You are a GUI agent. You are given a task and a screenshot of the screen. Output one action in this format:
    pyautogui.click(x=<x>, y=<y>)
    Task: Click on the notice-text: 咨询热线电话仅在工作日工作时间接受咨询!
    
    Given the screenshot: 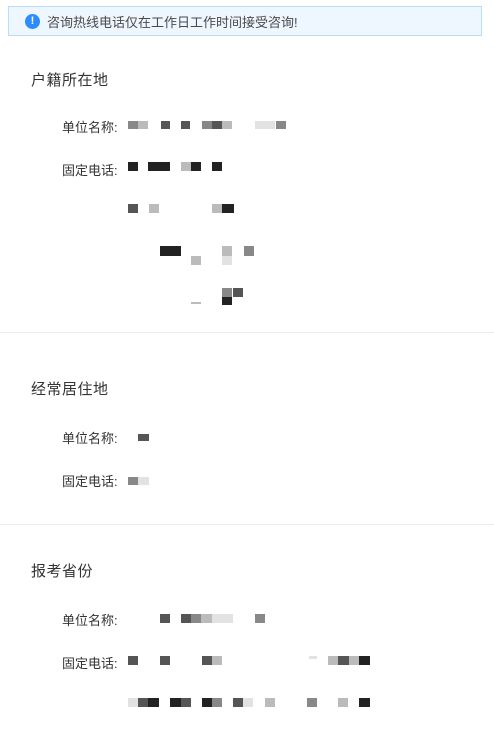 What is the action you would take?
    pyautogui.click(x=172, y=22)
    